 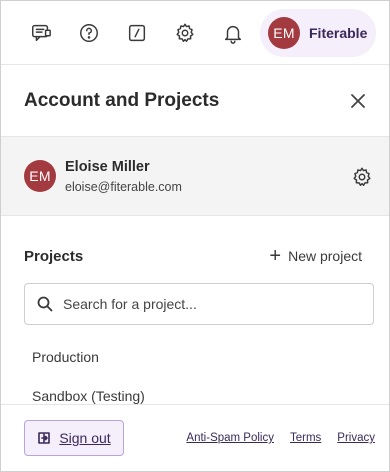 What do you see at coordinates (280, 438) in the screenshot?
I see `footer-links: Anti-Spam Policy Terms Privacy` at bounding box center [280, 438].